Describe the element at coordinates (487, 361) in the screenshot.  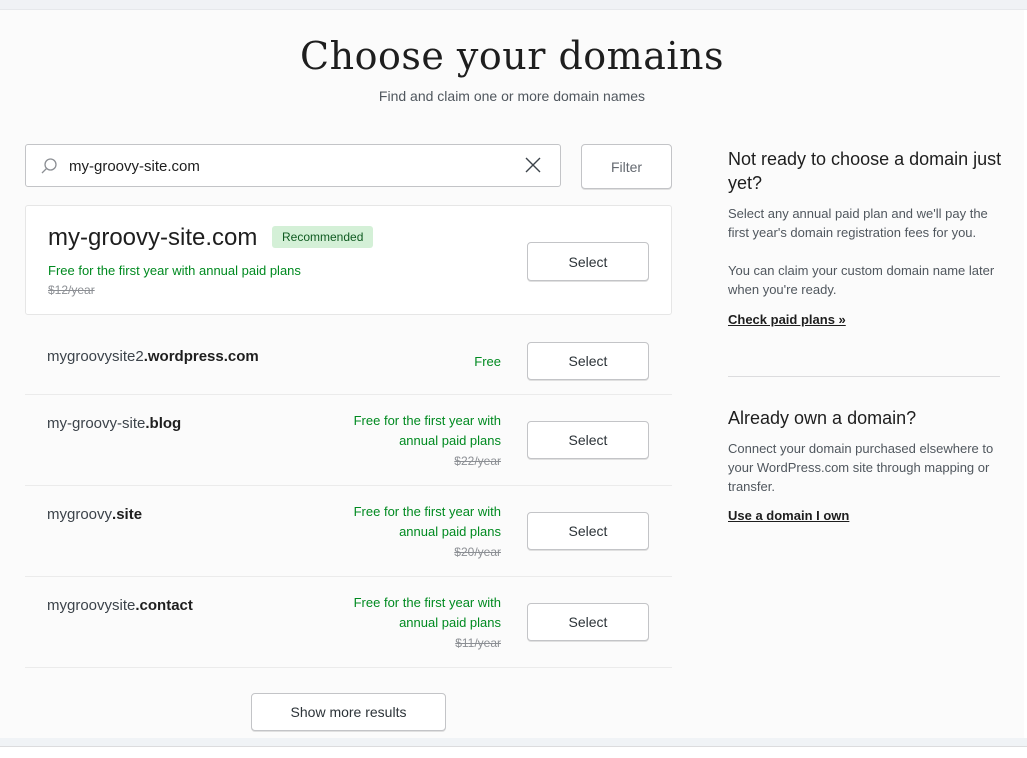
I see `price-note: Free` at that location.